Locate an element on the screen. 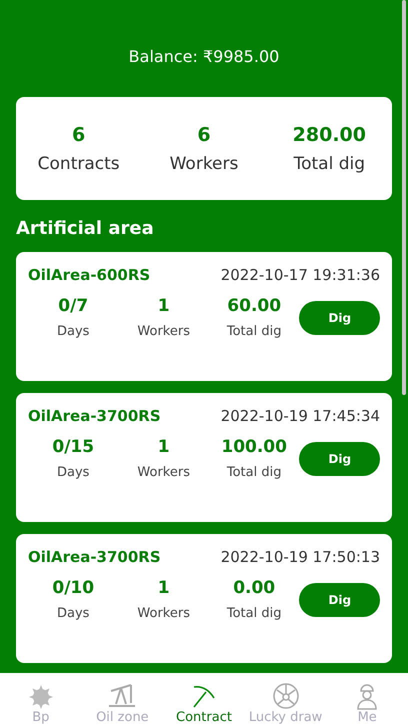  contract-time: 2022-10-19 17:50:13 is located at coordinates (300, 557).